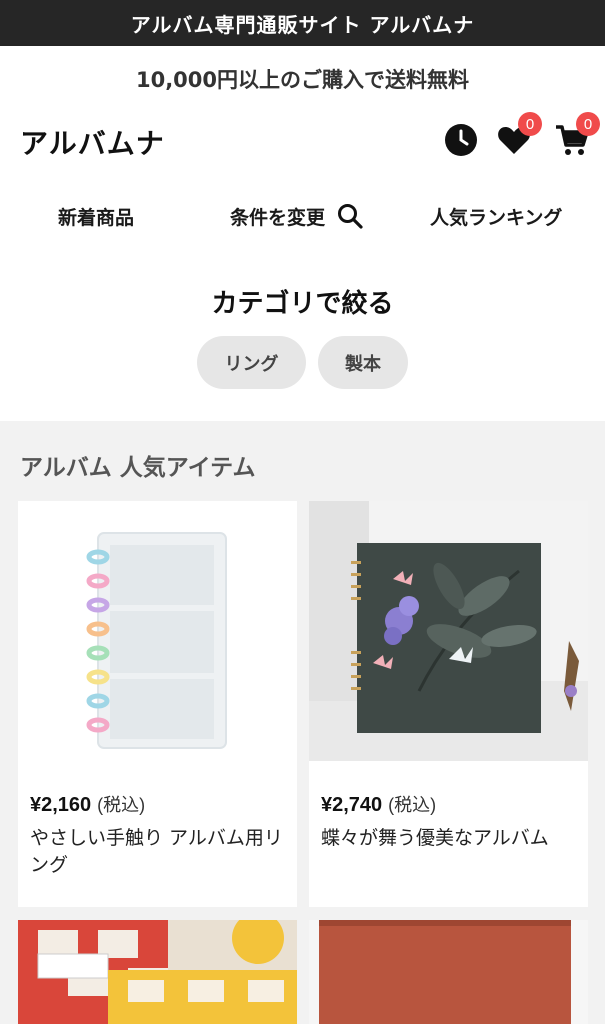 The width and height of the screenshot is (605, 1024). I want to click on product-price: ¥2,160 (税込), so click(87, 804).